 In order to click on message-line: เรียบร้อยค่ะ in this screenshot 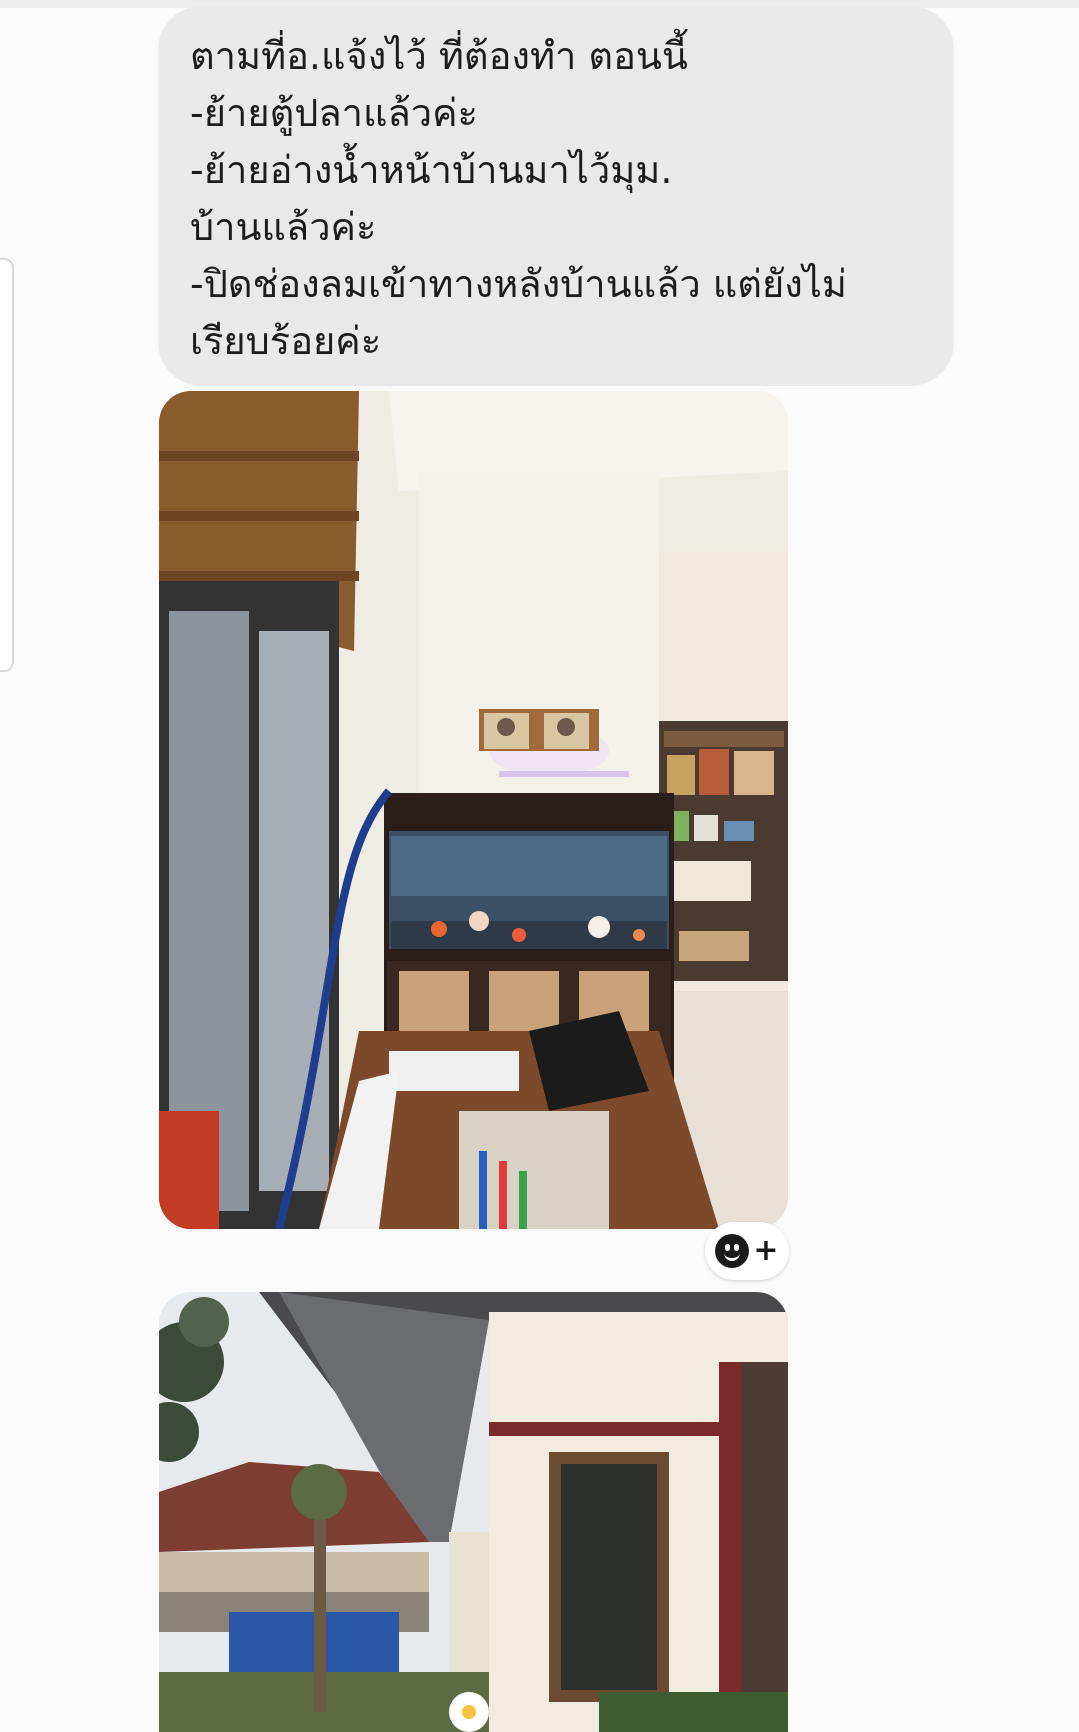, I will do `click(286, 341)`.